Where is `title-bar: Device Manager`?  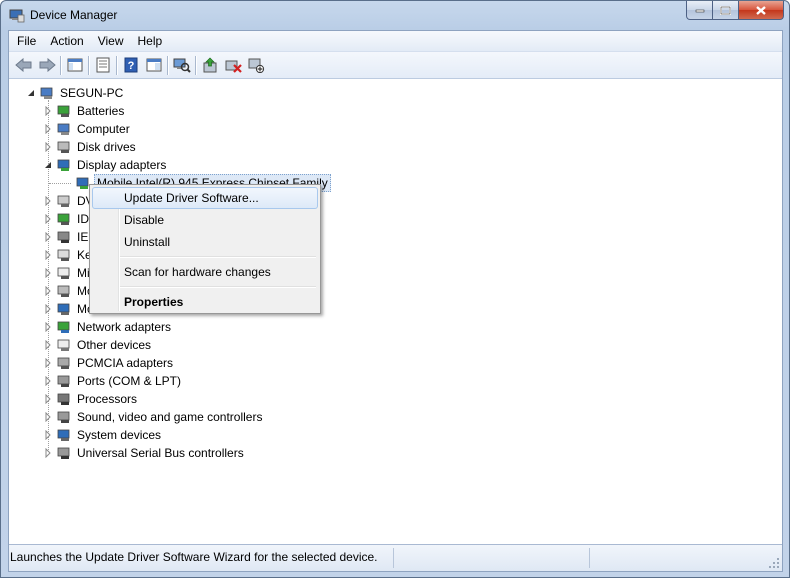 title-bar: Device Manager is located at coordinates (395, 16).